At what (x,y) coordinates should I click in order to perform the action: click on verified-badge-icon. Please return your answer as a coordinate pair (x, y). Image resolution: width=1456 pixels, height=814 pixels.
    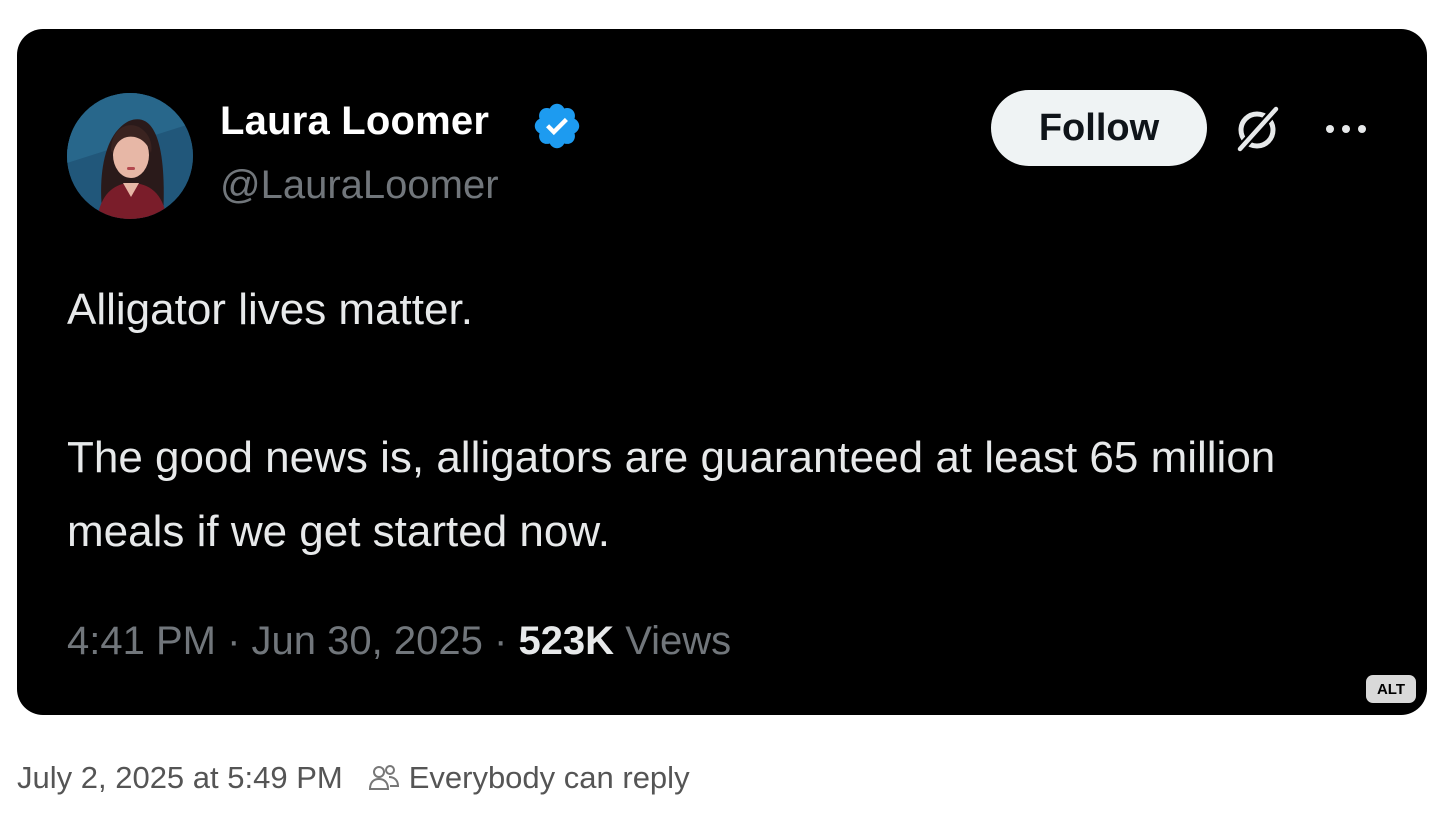
    Looking at the image, I should click on (557, 126).